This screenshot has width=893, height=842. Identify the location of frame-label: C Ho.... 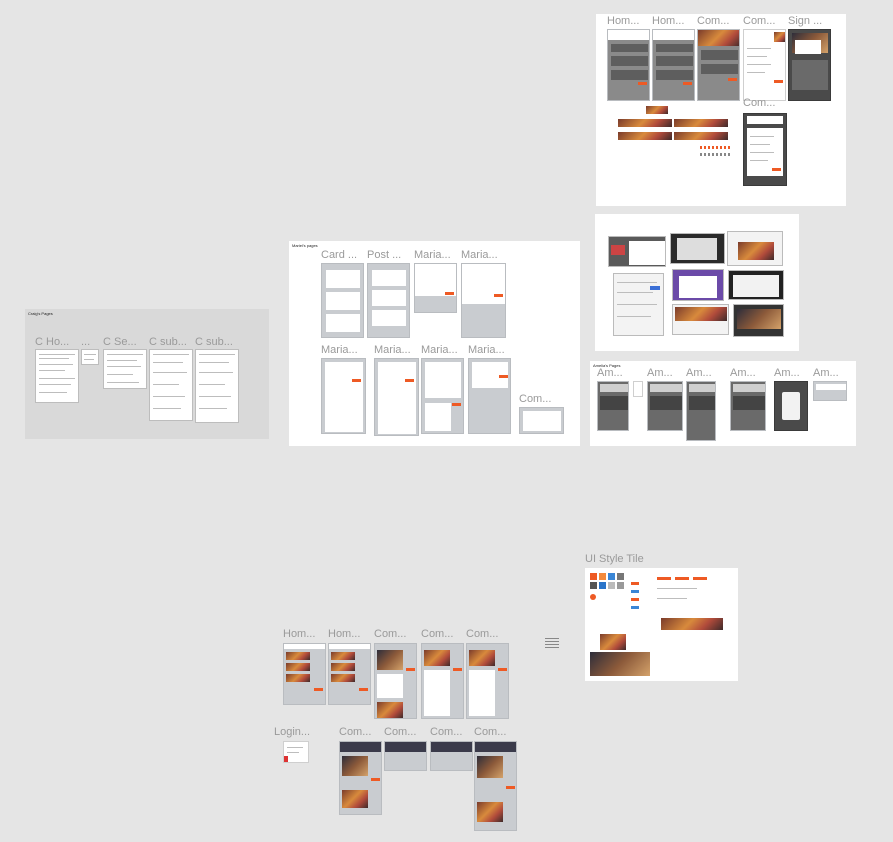
(52, 342).